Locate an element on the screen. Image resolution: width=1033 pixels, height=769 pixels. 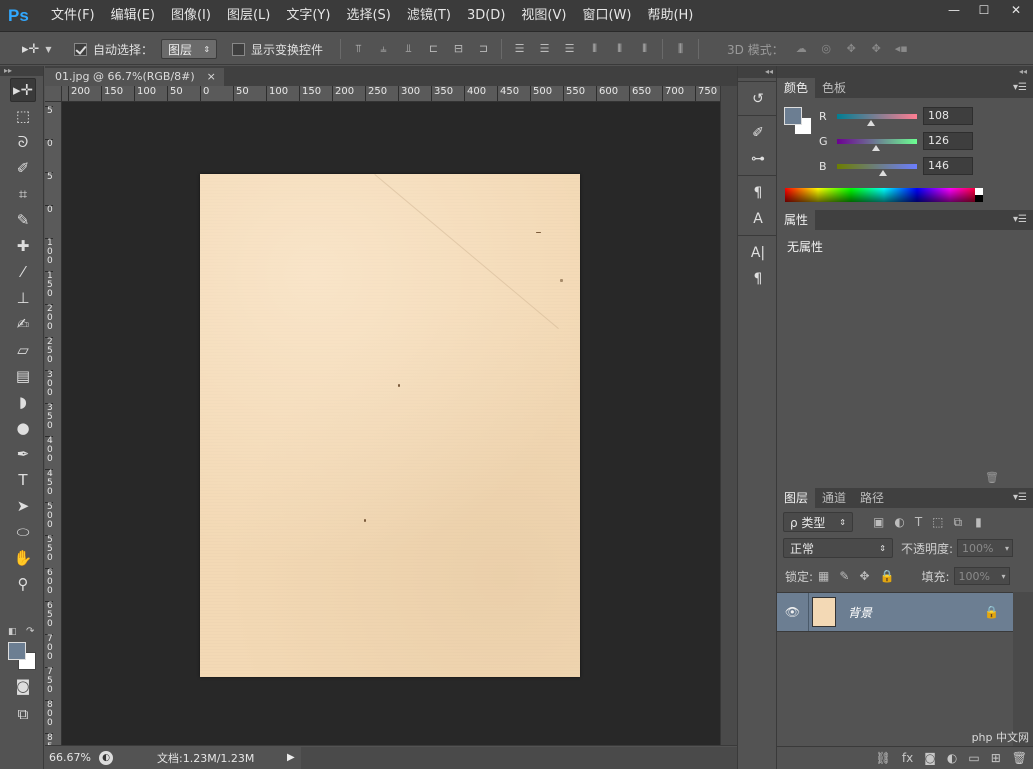
character-styles-icon: A is located at coordinates (758, 219).